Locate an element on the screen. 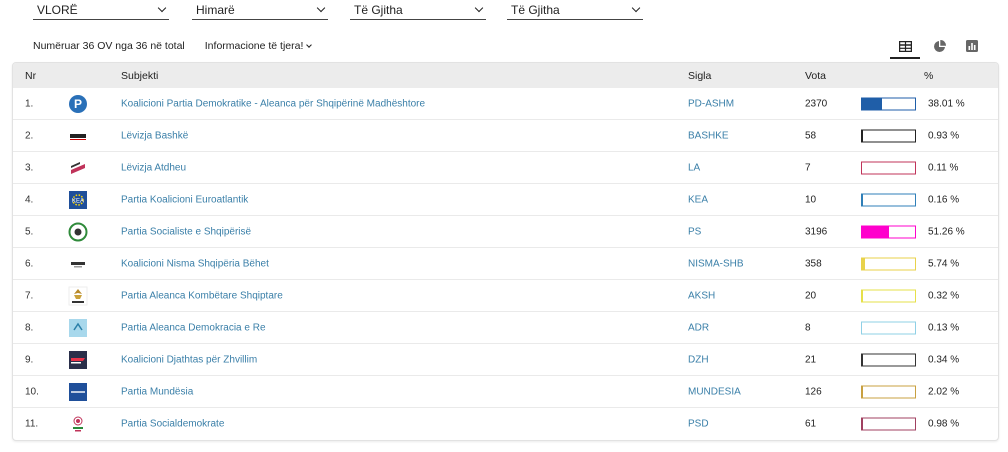 Image resolution: width=1008 pixels, height=452 pixels. row-nr: 5. is located at coordinates (29, 231).